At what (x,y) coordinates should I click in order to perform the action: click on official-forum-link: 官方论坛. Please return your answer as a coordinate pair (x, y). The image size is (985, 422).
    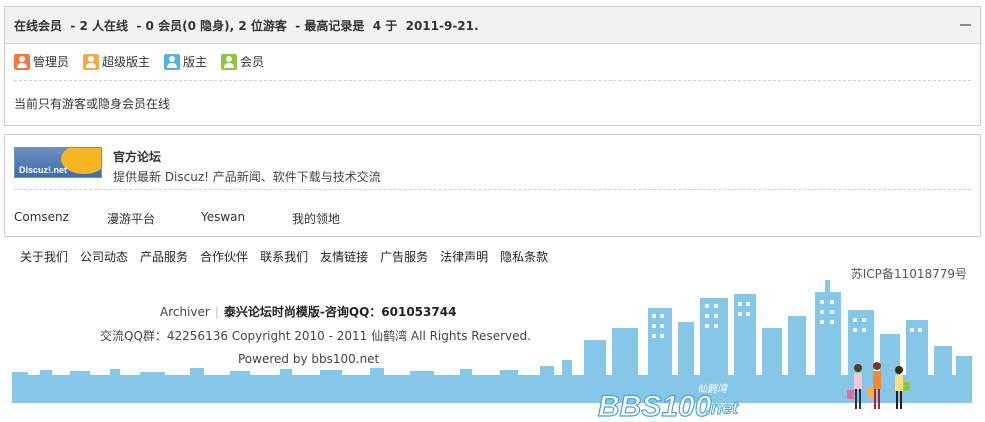
    Looking at the image, I should click on (137, 156).